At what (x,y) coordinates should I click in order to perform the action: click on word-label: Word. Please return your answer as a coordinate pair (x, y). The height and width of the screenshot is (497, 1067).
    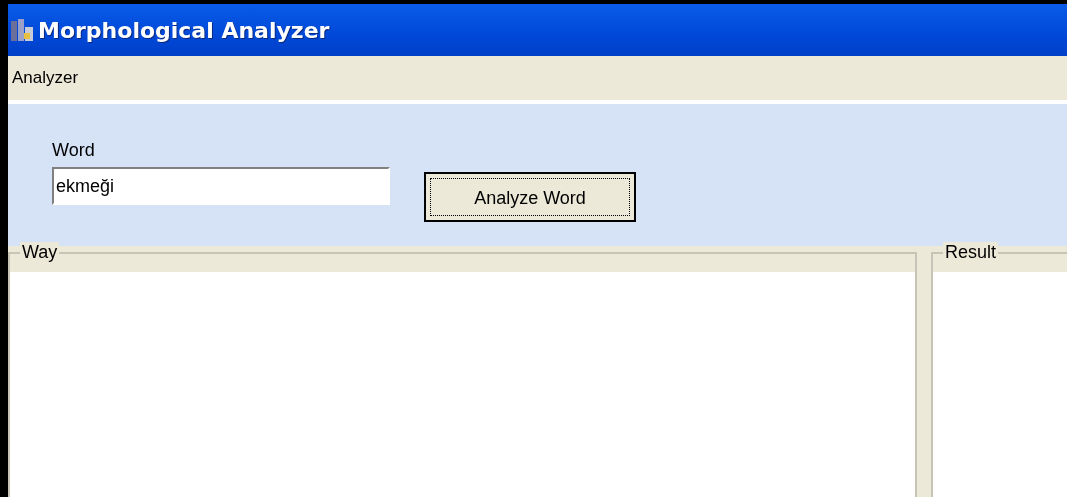
    Looking at the image, I should click on (74, 150).